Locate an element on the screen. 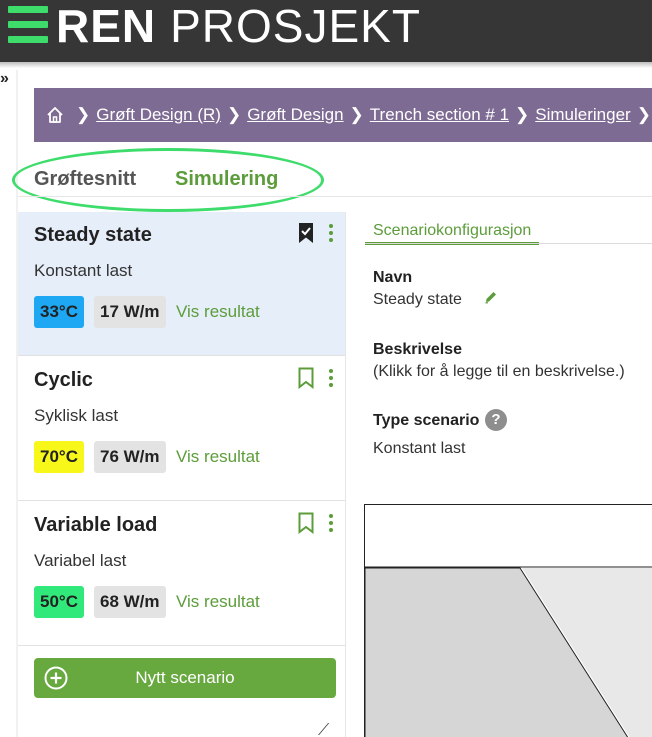  pencil-icon is located at coordinates (491, 297).